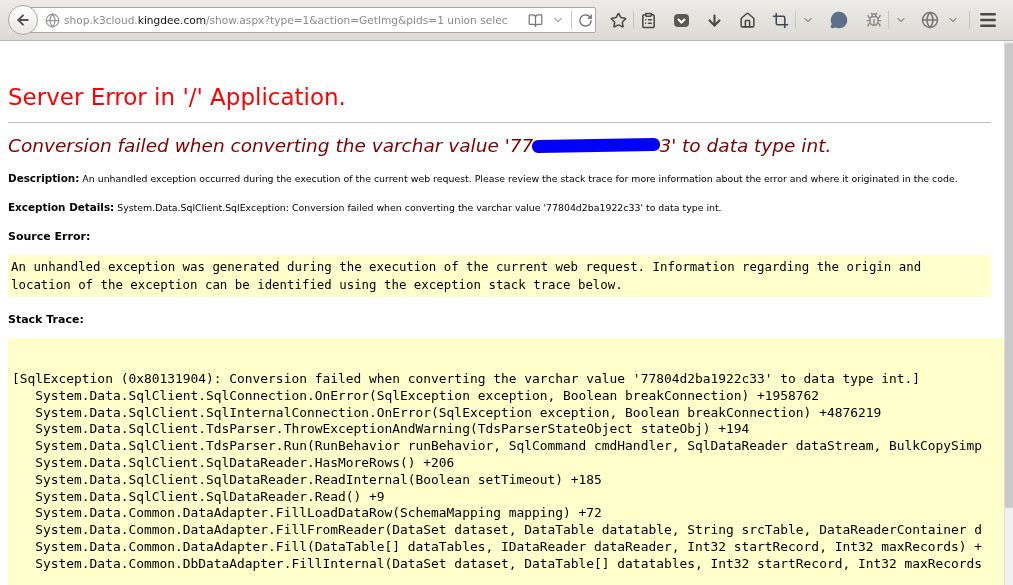 This screenshot has height=585, width=1013. Describe the element at coordinates (392, 430) in the screenshot. I see `stack-trace-line: System.Data.SqlClient.TdsParser.ThrowExceptionAndWarning(TdsParserStateObject stateObj) +194` at that location.